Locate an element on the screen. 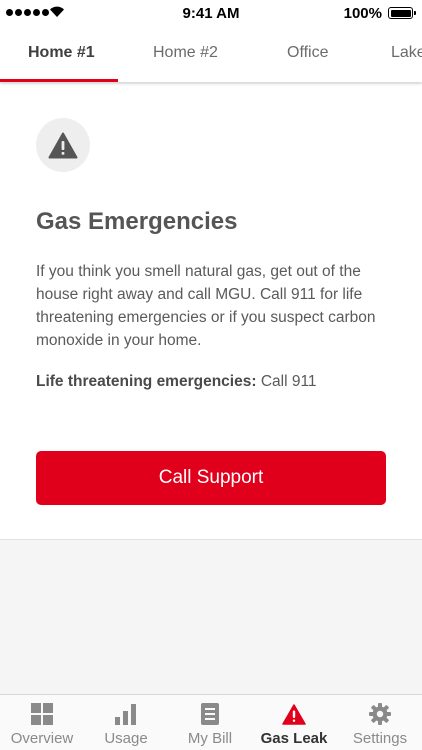 Image resolution: width=422 pixels, height=750 pixels. nav-item-gas-leak: Gas Leak is located at coordinates (294, 722).